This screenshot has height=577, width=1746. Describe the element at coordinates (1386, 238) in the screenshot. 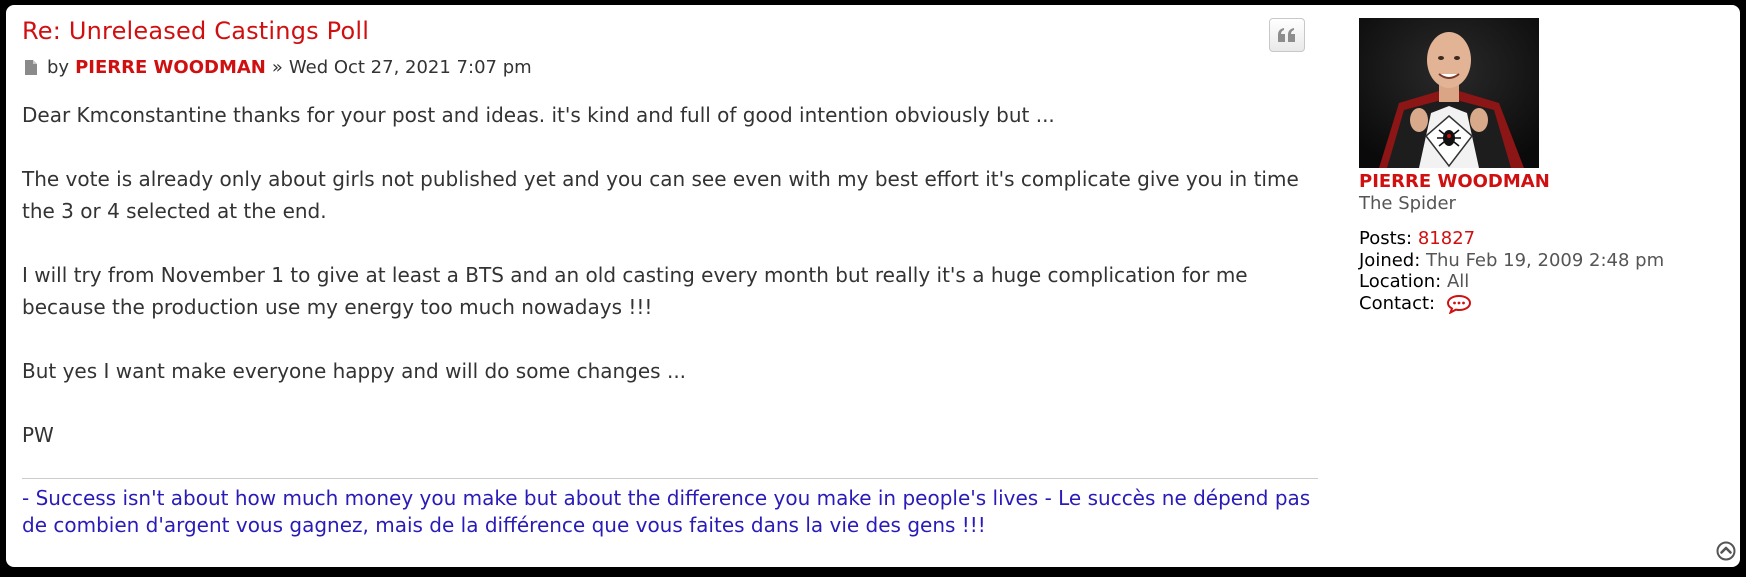

I see `posts-label: Posts:` at that location.